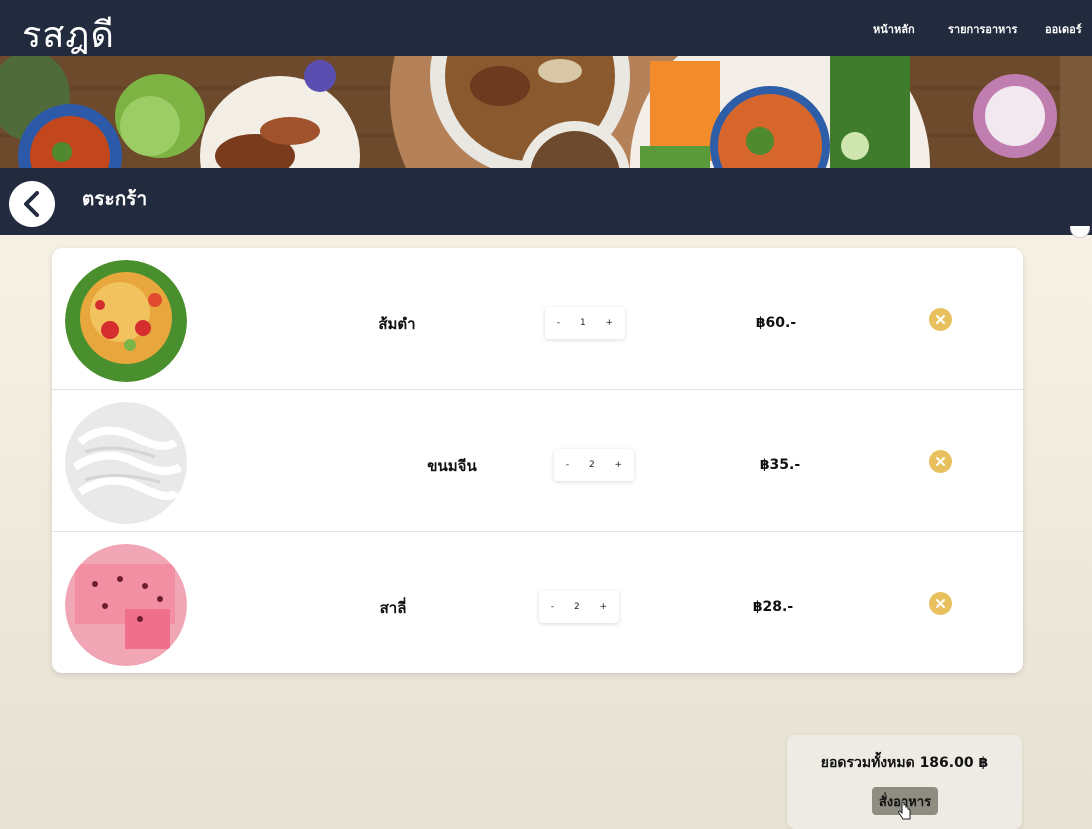  What do you see at coordinates (904, 763) in the screenshot?
I see `total-amount: ยอดรวมทั้งหมด 186.00 ฿` at bounding box center [904, 763].